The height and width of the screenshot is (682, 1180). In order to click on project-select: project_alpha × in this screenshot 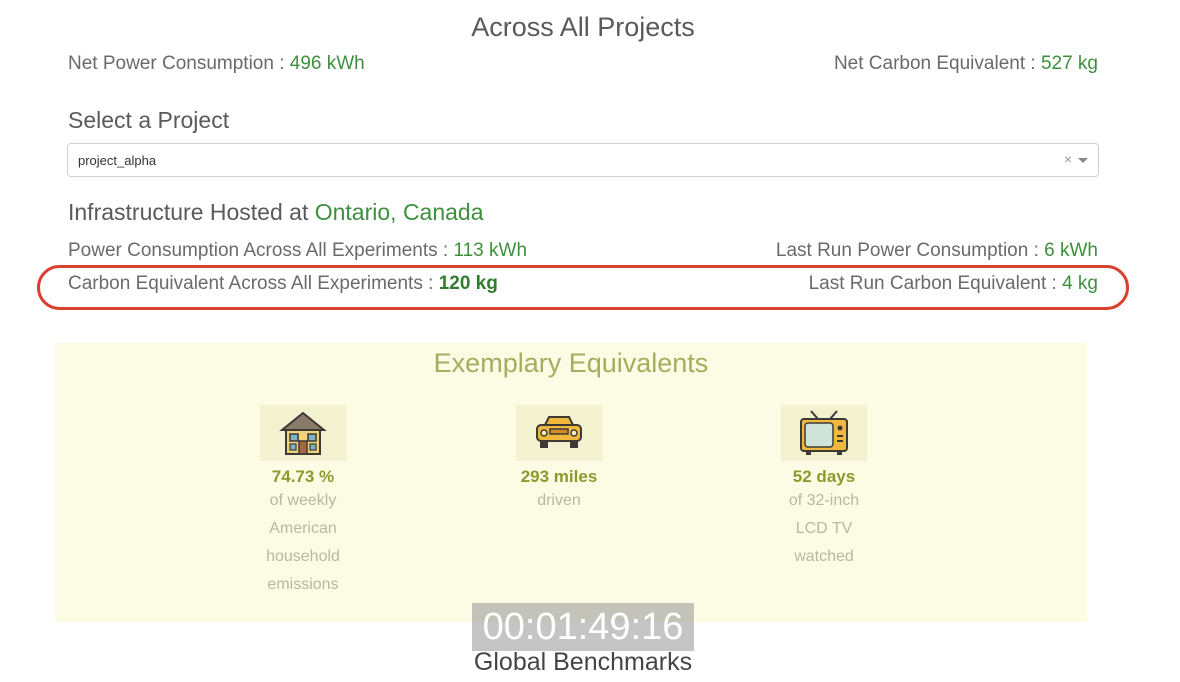, I will do `click(583, 160)`.